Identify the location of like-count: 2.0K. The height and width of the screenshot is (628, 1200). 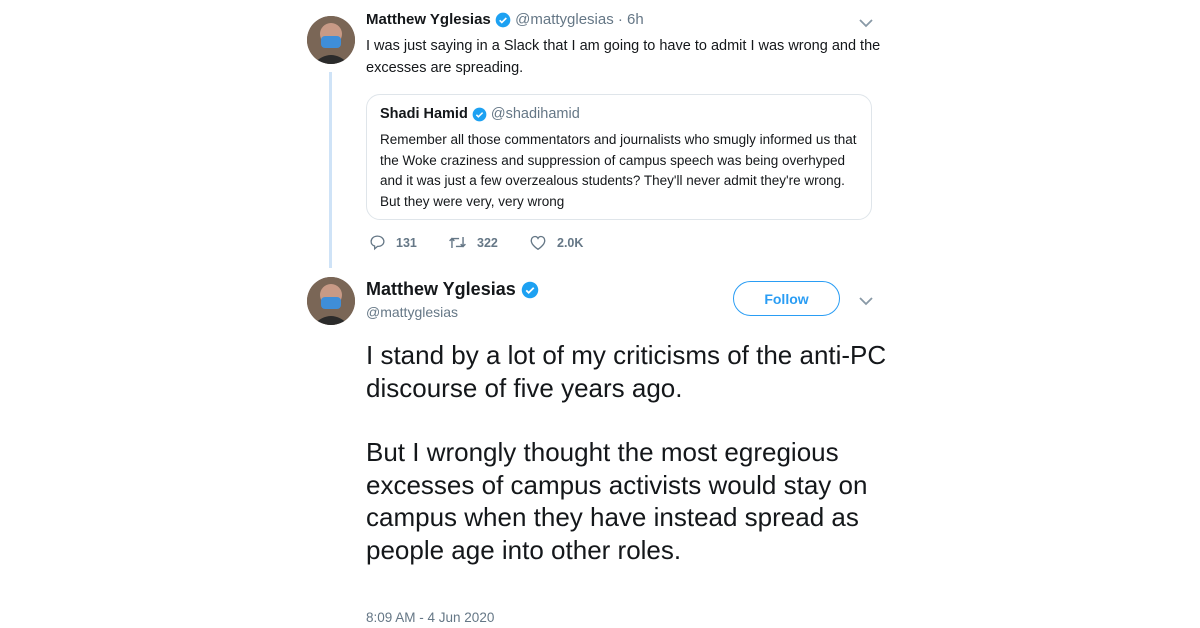
(570, 242).